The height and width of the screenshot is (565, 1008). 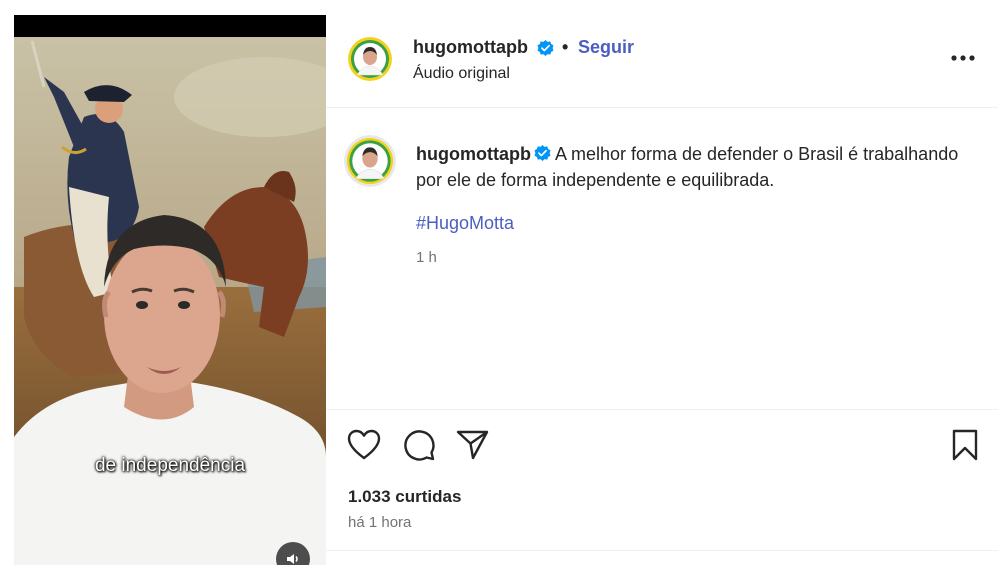 What do you see at coordinates (473, 154) in the screenshot?
I see `caption-username: hugomottapb` at bounding box center [473, 154].